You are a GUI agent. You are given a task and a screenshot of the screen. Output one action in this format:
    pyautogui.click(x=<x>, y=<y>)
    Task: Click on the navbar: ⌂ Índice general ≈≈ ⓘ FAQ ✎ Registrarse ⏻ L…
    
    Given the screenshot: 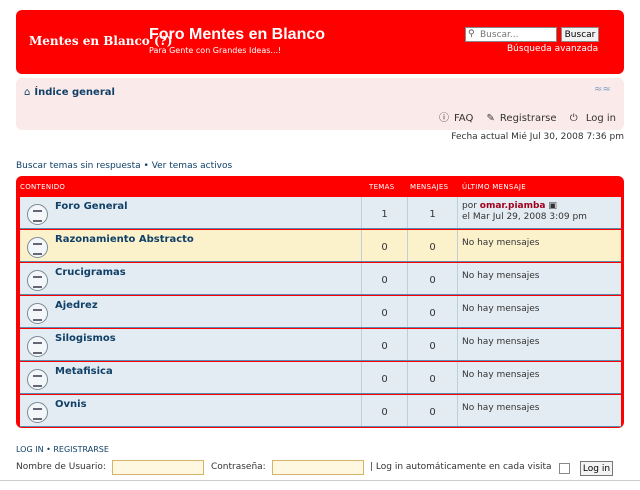 What is the action you would take?
    pyautogui.click(x=320, y=104)
    